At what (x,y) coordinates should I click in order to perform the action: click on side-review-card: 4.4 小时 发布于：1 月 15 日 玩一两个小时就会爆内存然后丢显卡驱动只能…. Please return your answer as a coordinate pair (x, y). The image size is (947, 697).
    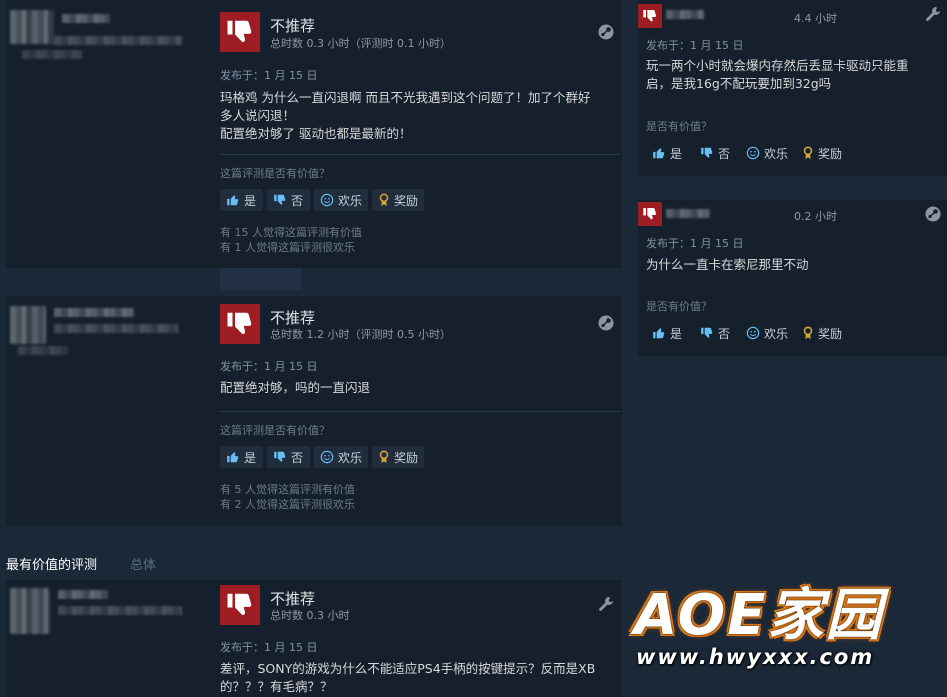
    Looking at the image, I should click on (792, 88).